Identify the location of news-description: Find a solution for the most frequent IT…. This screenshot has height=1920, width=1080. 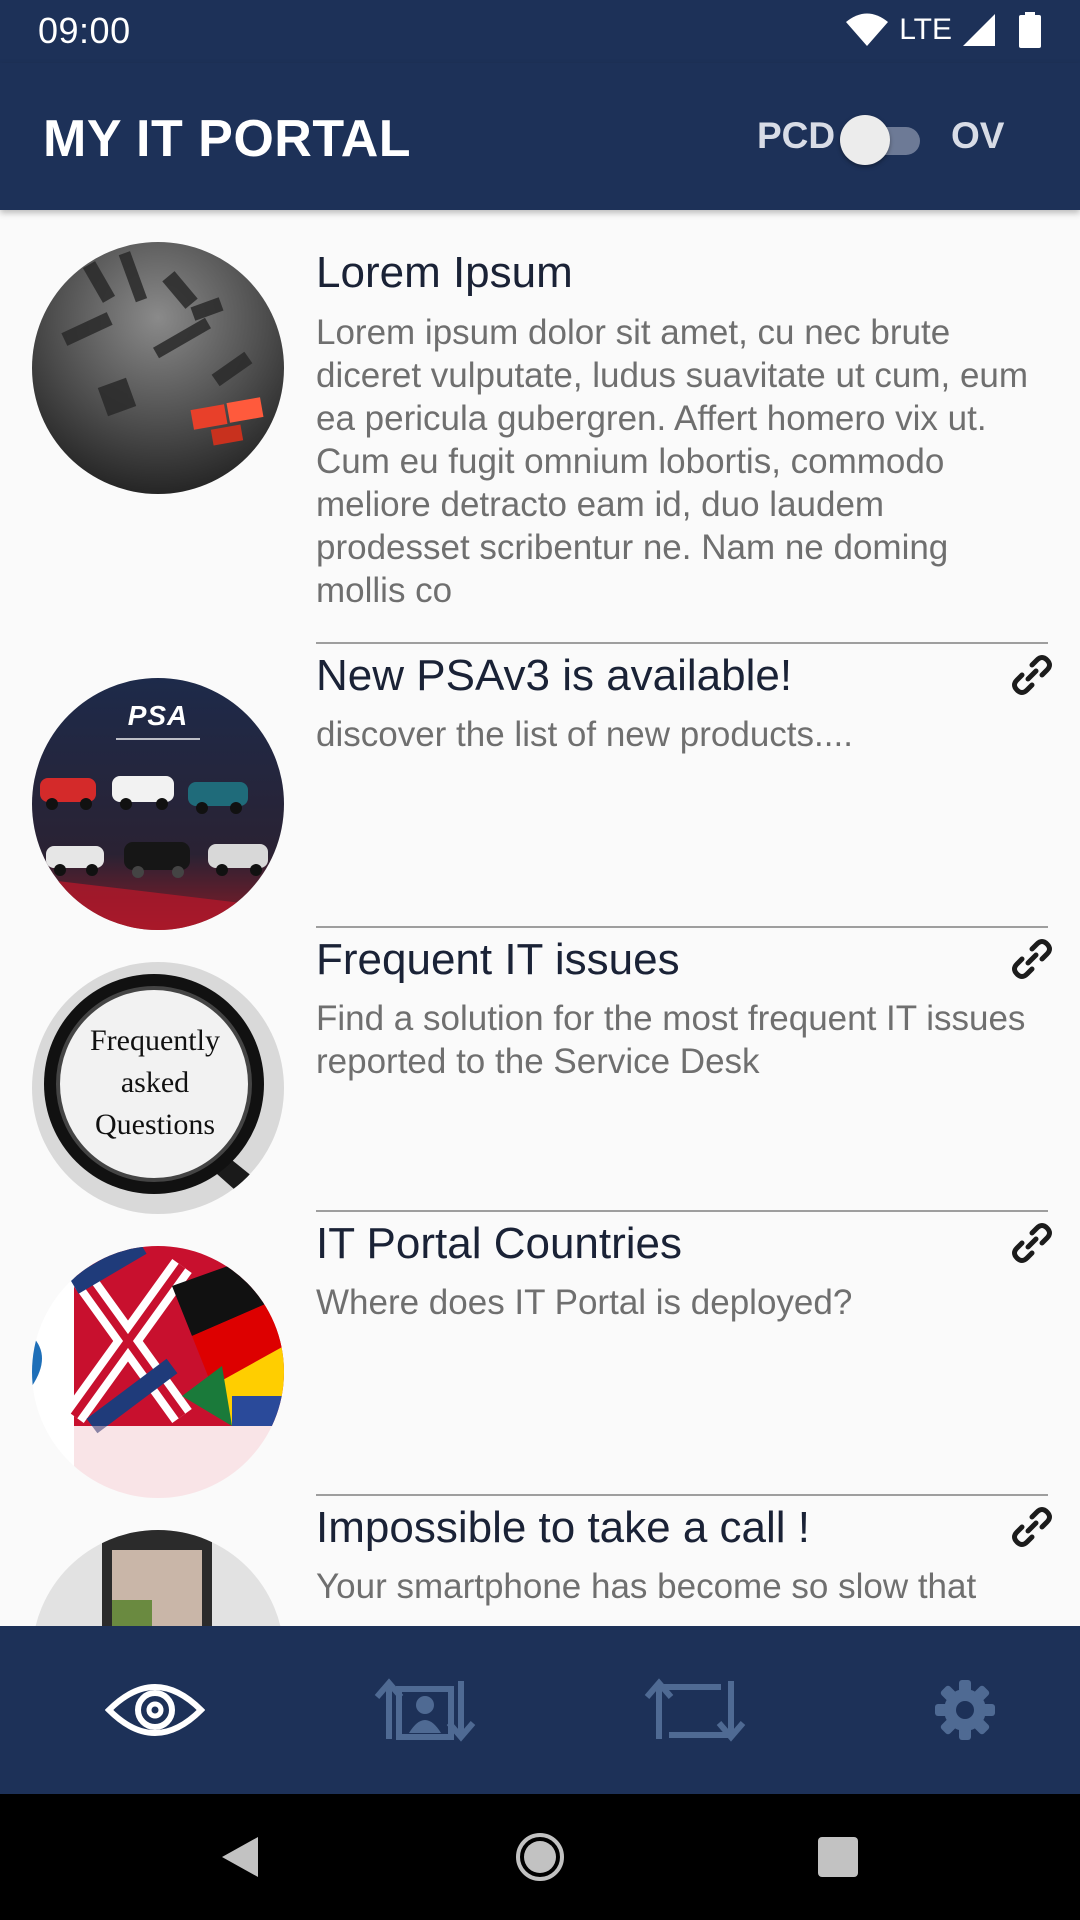
(671, 1040).